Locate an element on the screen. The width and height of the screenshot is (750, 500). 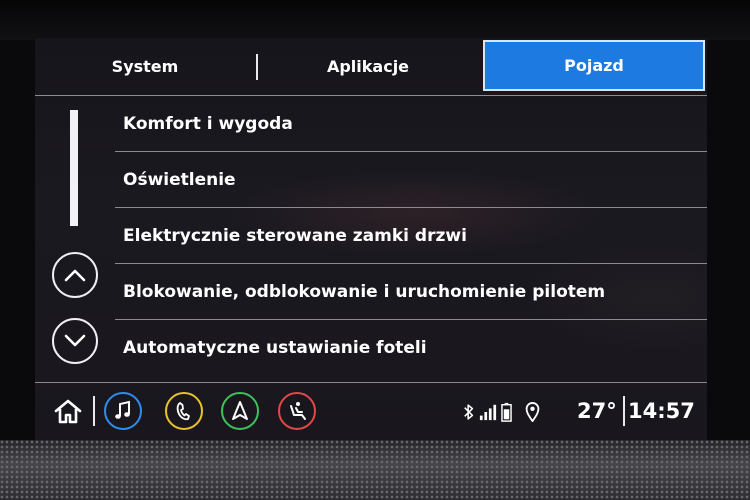
navigation-arrow-icon is located at coordinates (240, 410).